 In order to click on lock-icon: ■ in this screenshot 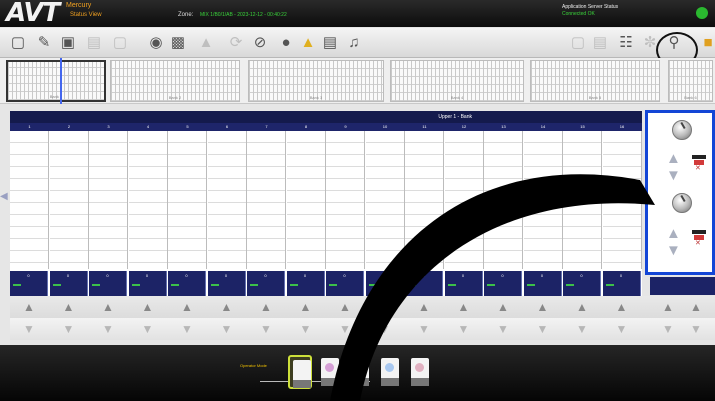, I will do `click(706, 42)`.